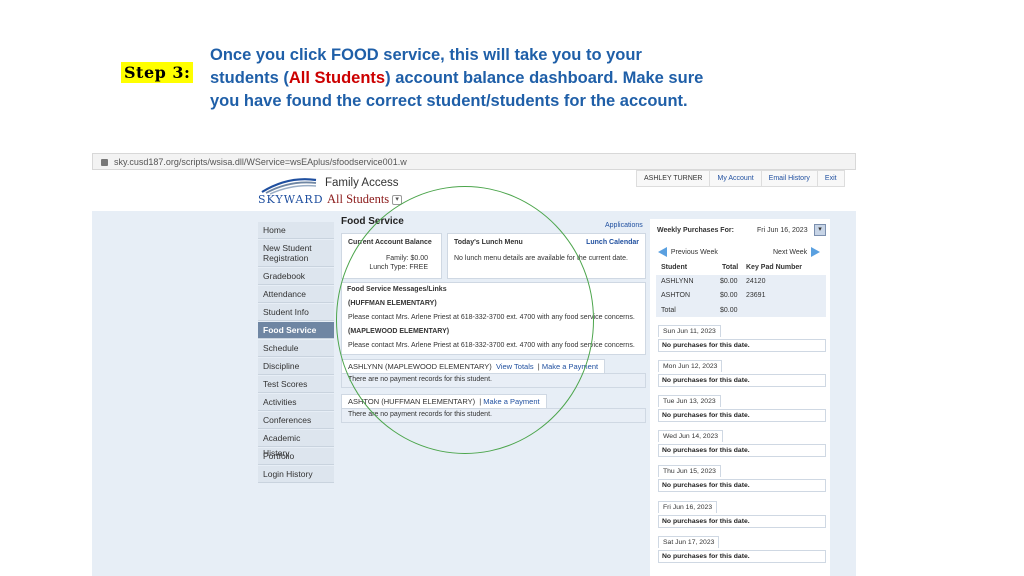  I want to click on lunch-calendar-link: Lunch Calendar, so click(612, 242).